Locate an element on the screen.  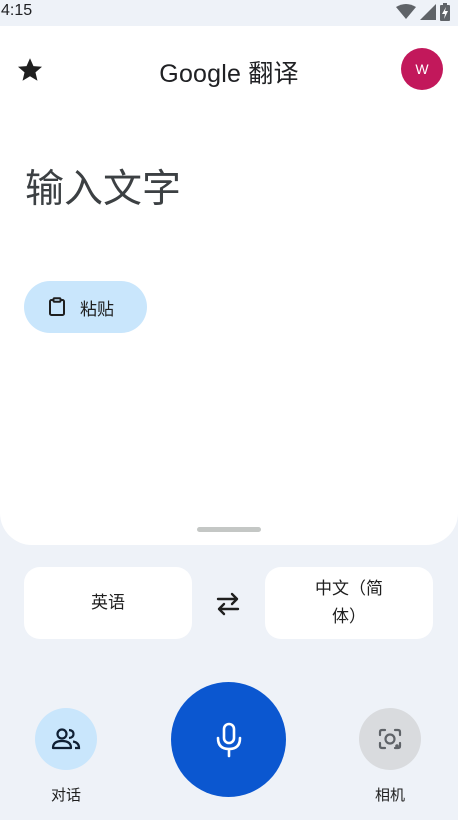
swap-languages-button is located at coordinates (228, 604).